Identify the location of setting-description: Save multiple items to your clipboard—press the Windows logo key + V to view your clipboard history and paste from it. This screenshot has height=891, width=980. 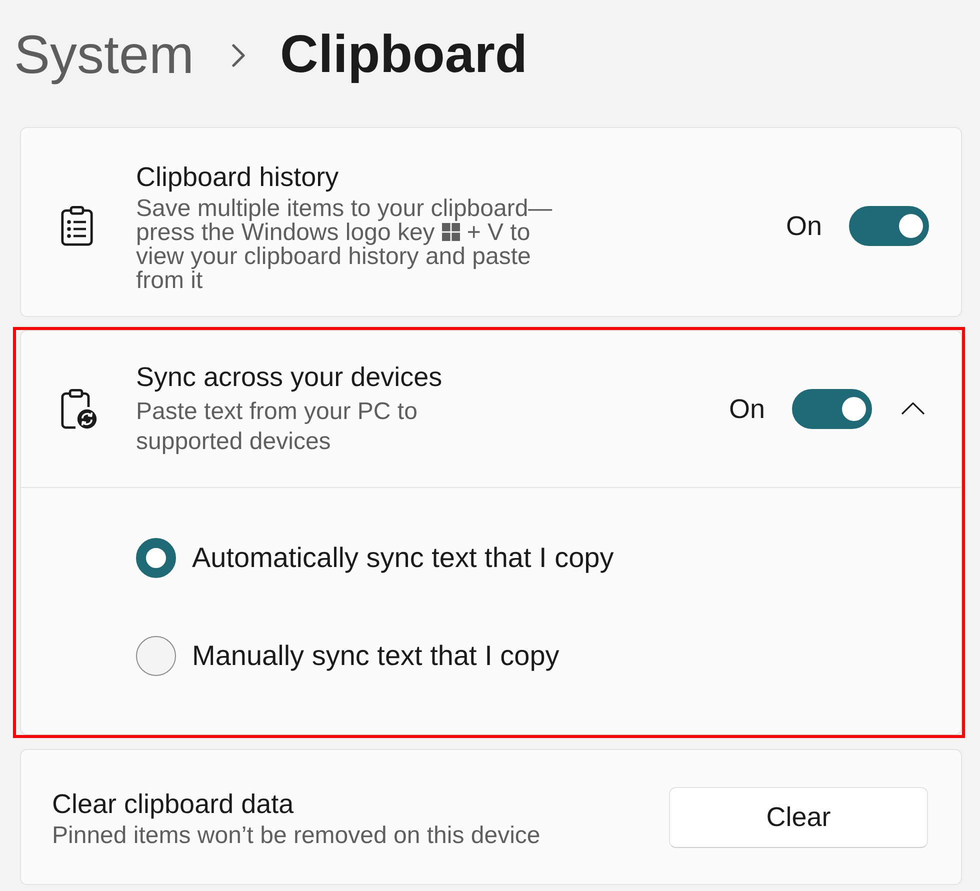
(345, 244).